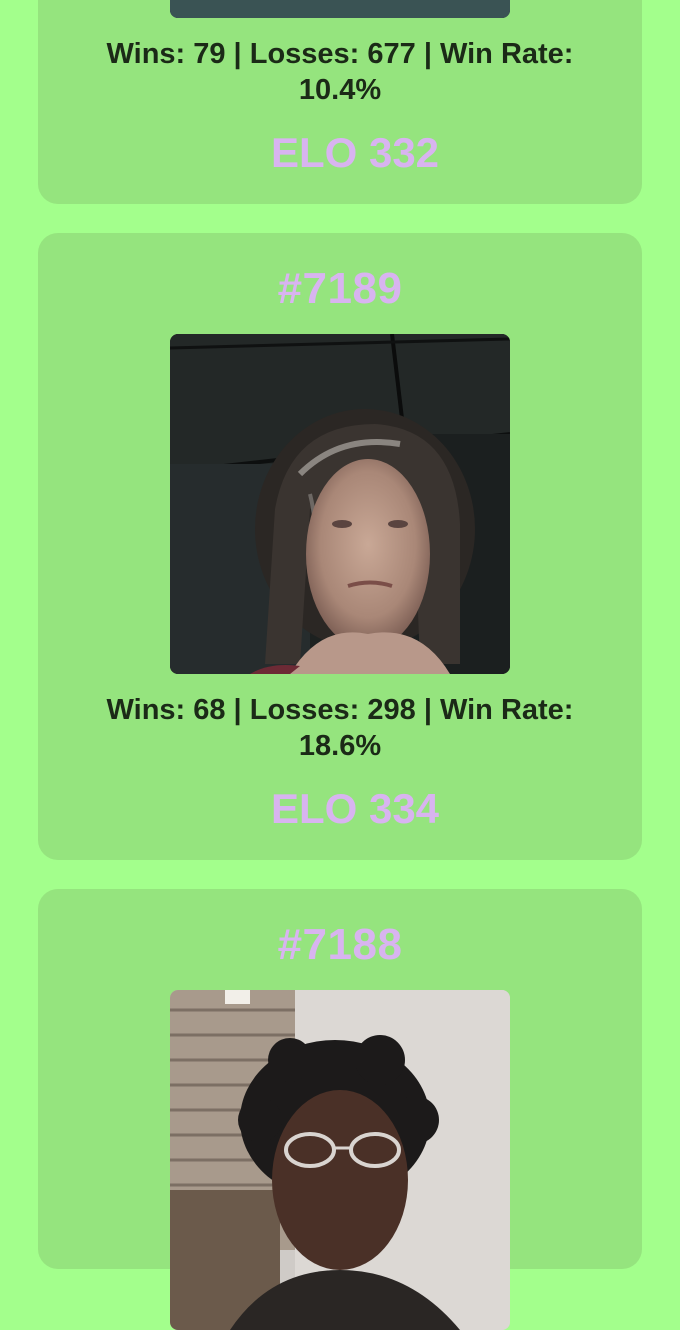  What do you see at coordinates (340, 72) in the screenshot?
I see `player-stats: Wins: 79 | Losses: 677 | Win Rate: 10.4%` at bounding box center [340, 72].